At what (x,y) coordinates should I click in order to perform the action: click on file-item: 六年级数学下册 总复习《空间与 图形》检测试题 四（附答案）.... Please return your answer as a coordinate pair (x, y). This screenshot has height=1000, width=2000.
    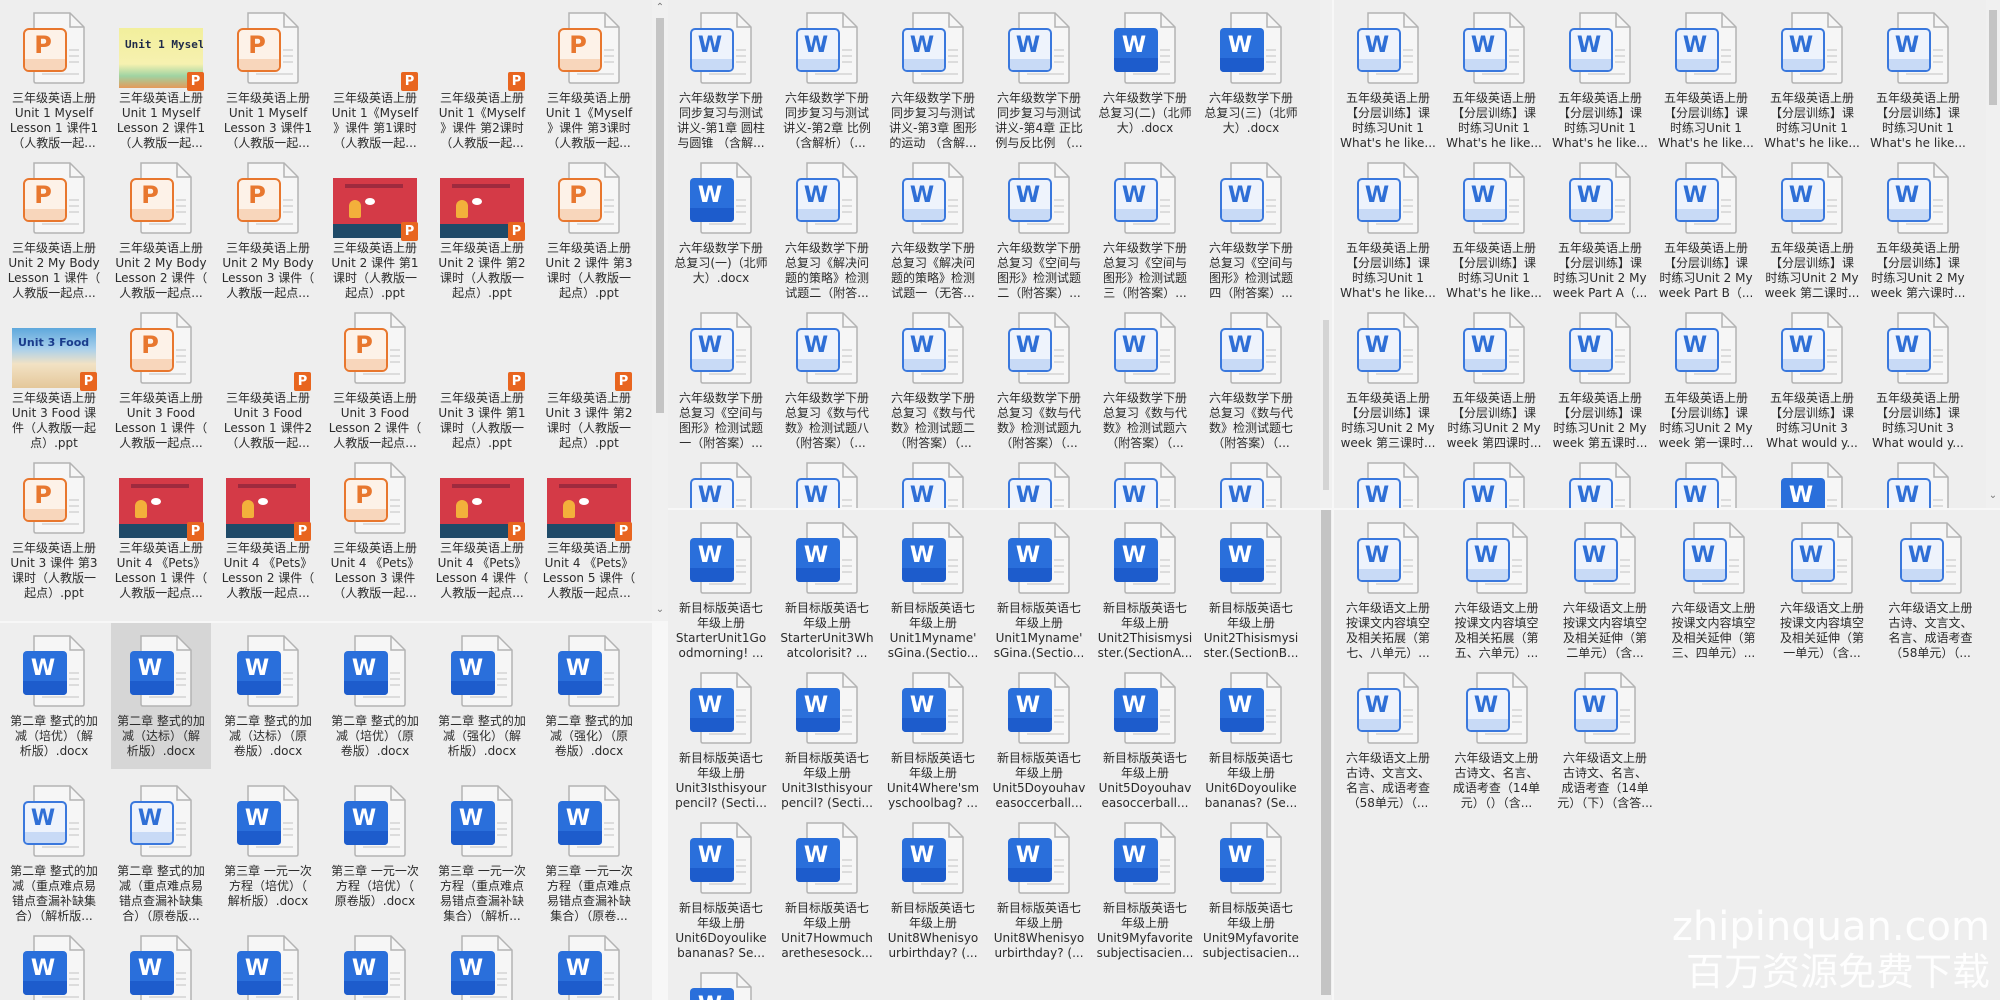
    Looking at the image, I should click on (1251, 225).